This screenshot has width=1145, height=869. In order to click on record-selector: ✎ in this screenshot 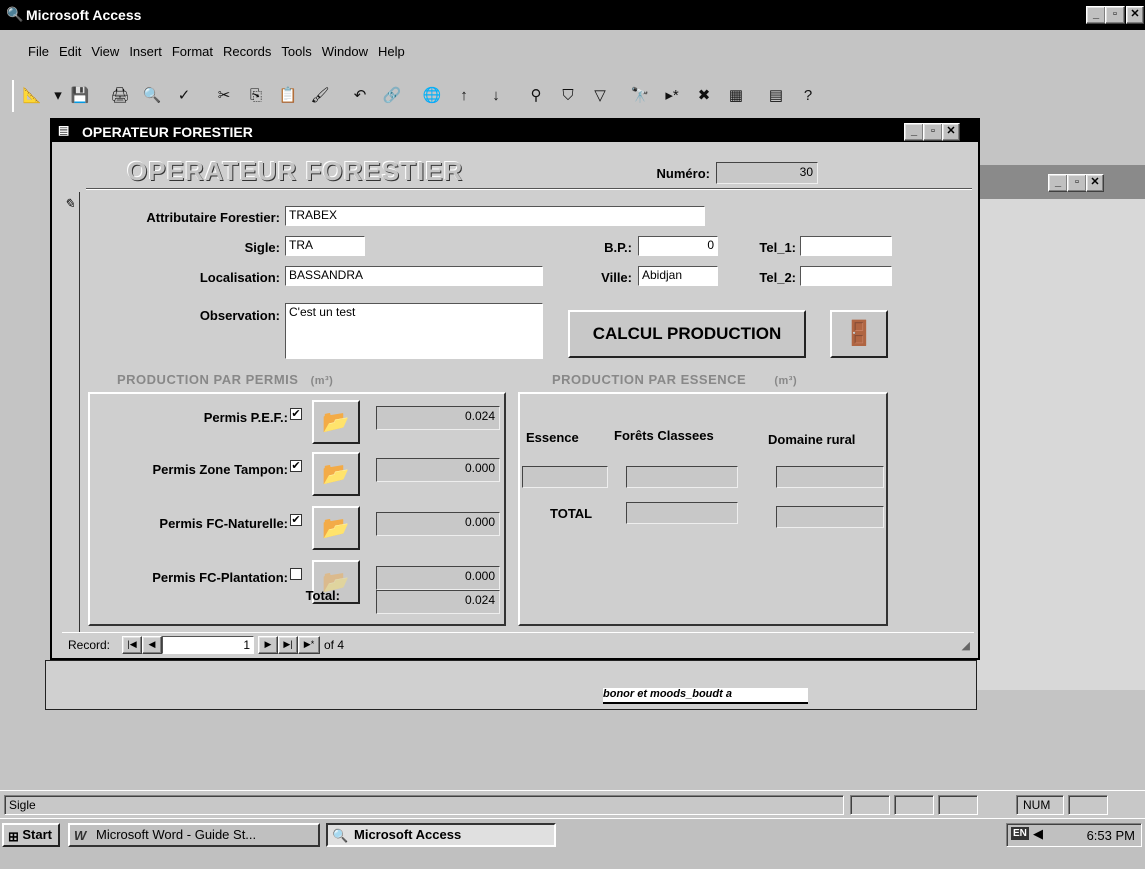, I will do `click(71, 412)`.